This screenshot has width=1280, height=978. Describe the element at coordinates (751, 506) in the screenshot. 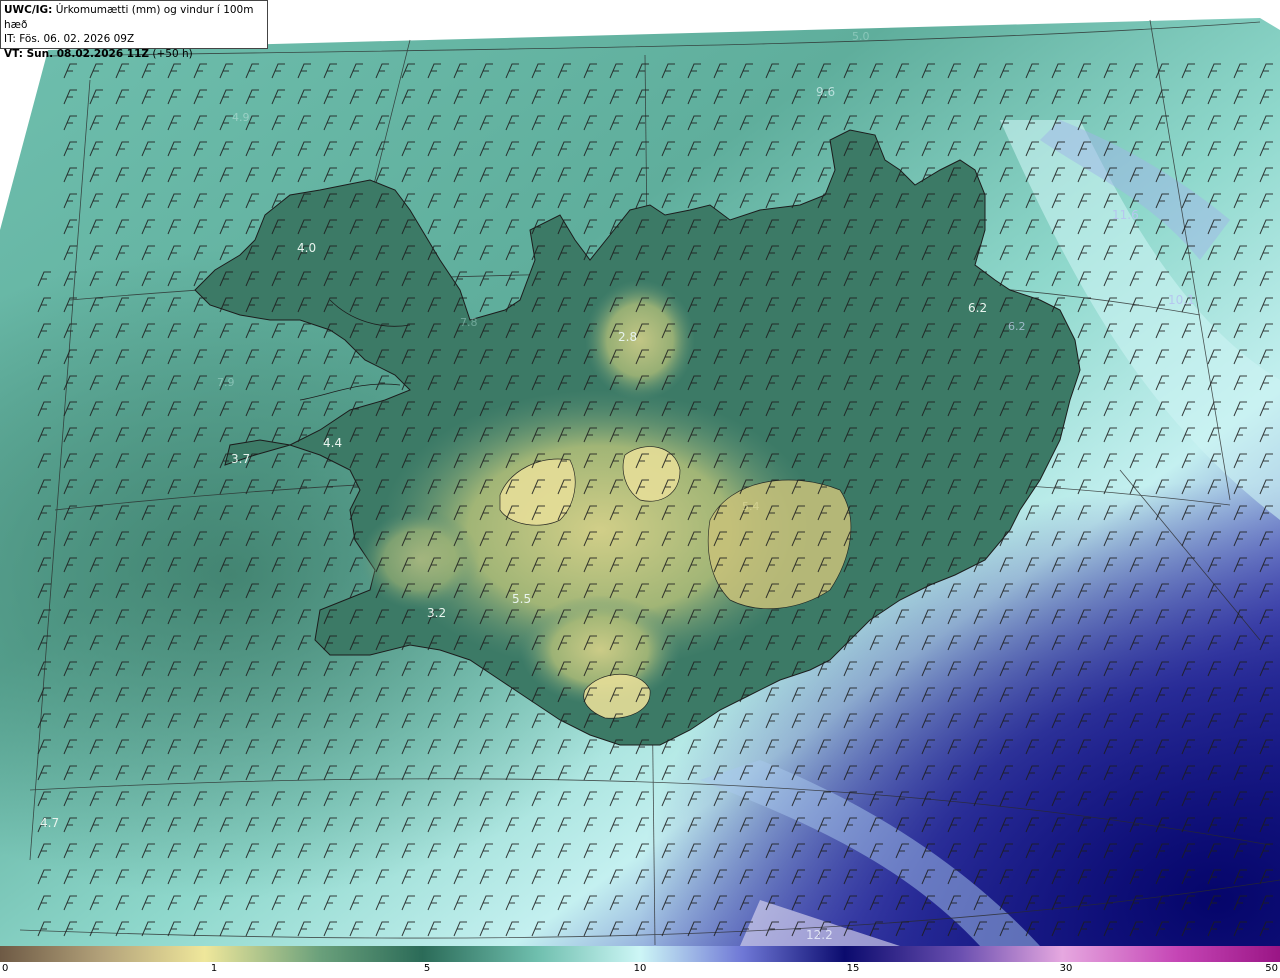

I see `faint-value-label: 5.4` at that location.